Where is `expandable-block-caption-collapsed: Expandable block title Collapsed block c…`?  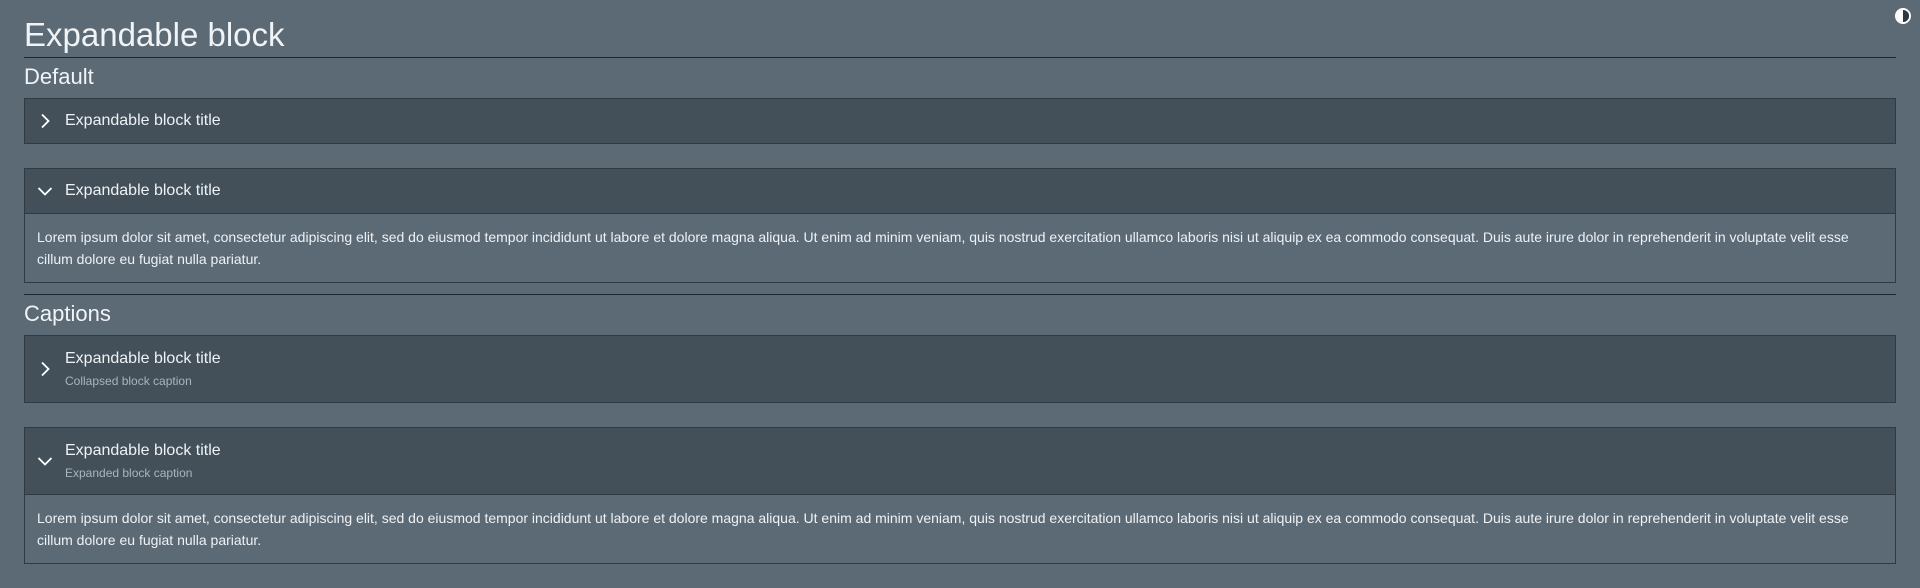
expandable-block-caption-collapsed: Expandable block title Collapsed block c… is located at coordinates (960, 369).